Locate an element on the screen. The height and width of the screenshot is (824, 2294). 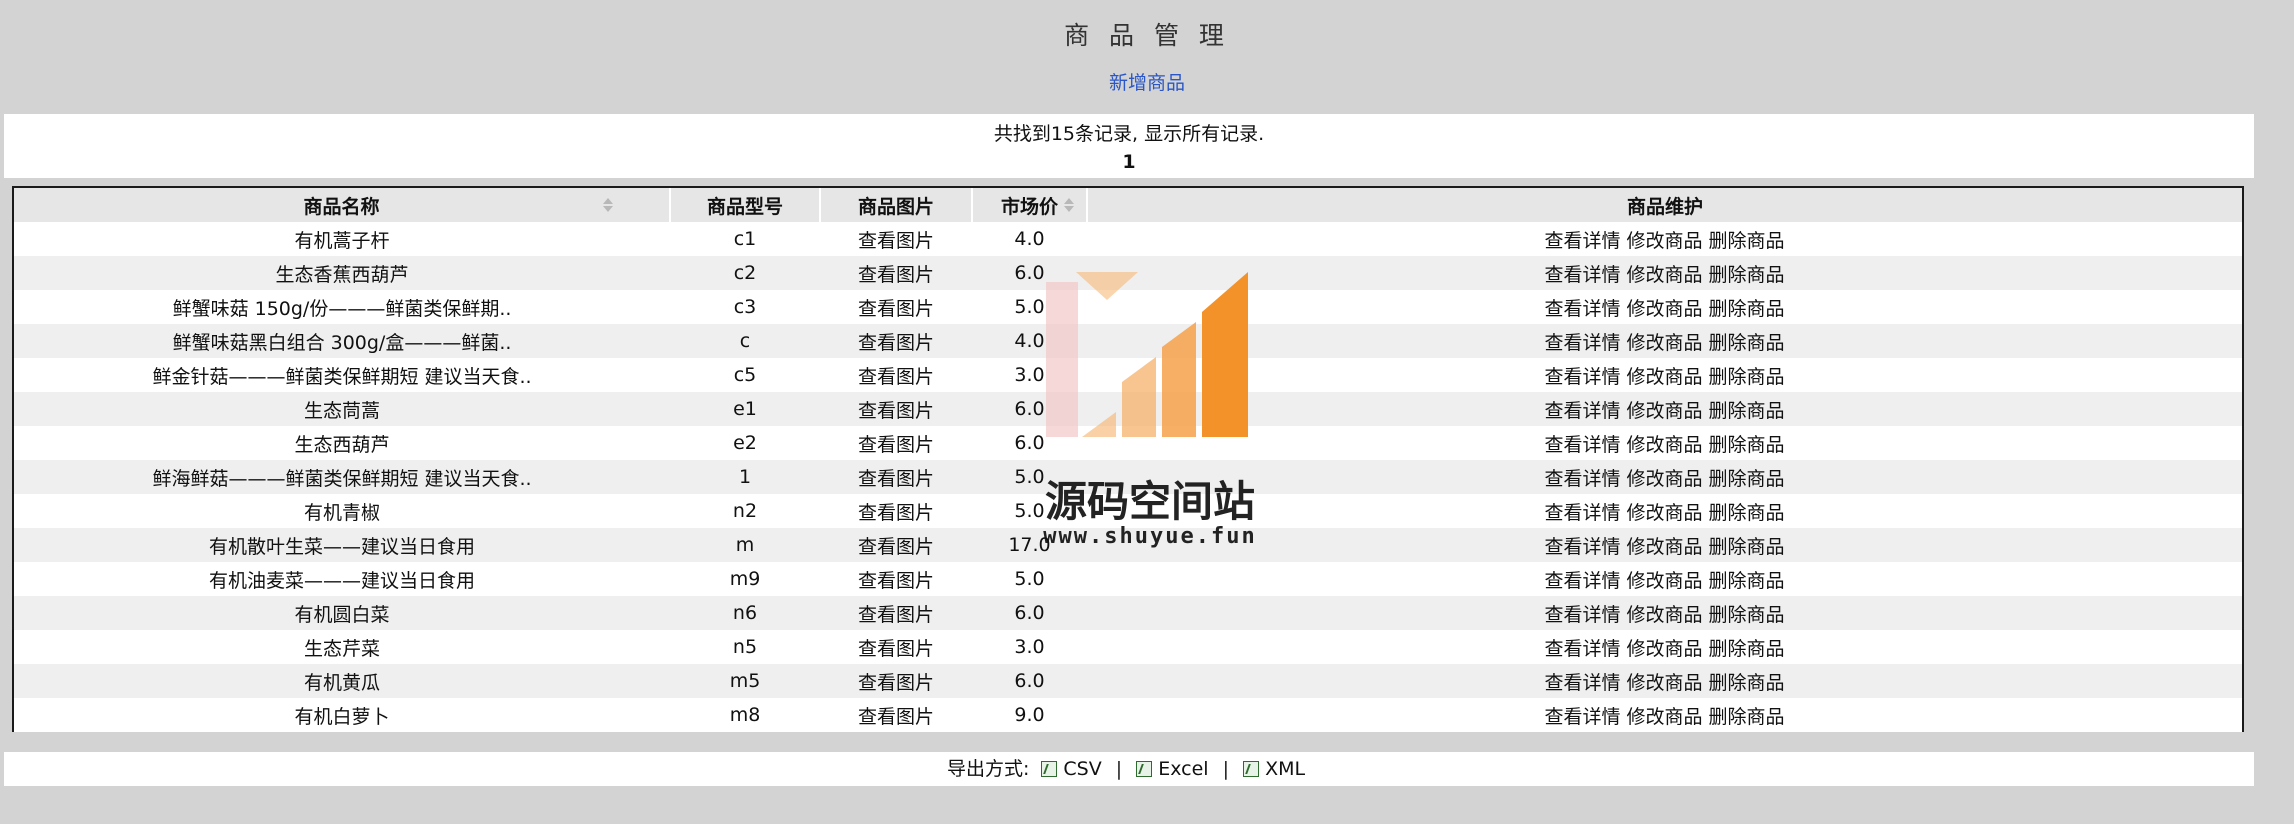
product-model-cell: e2 is located at coordinates (745, 443).